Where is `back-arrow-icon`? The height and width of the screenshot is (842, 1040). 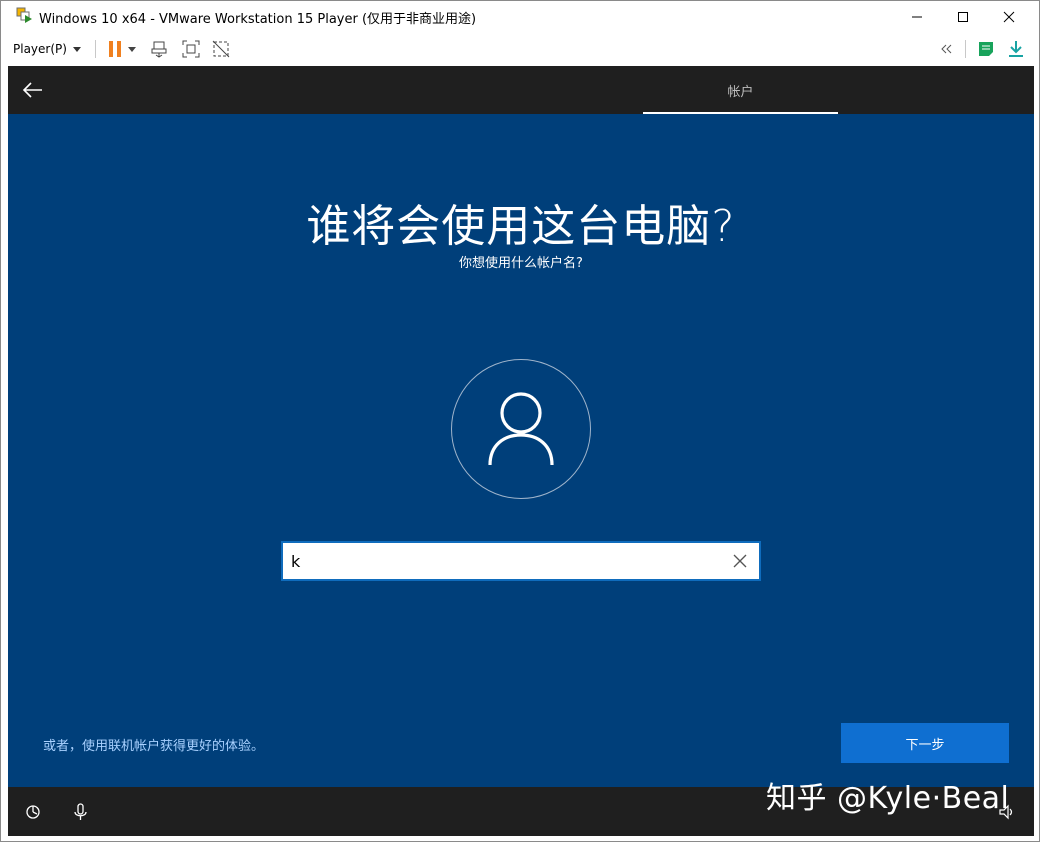
back-arrow-icon is located at coordinates (32, 90).